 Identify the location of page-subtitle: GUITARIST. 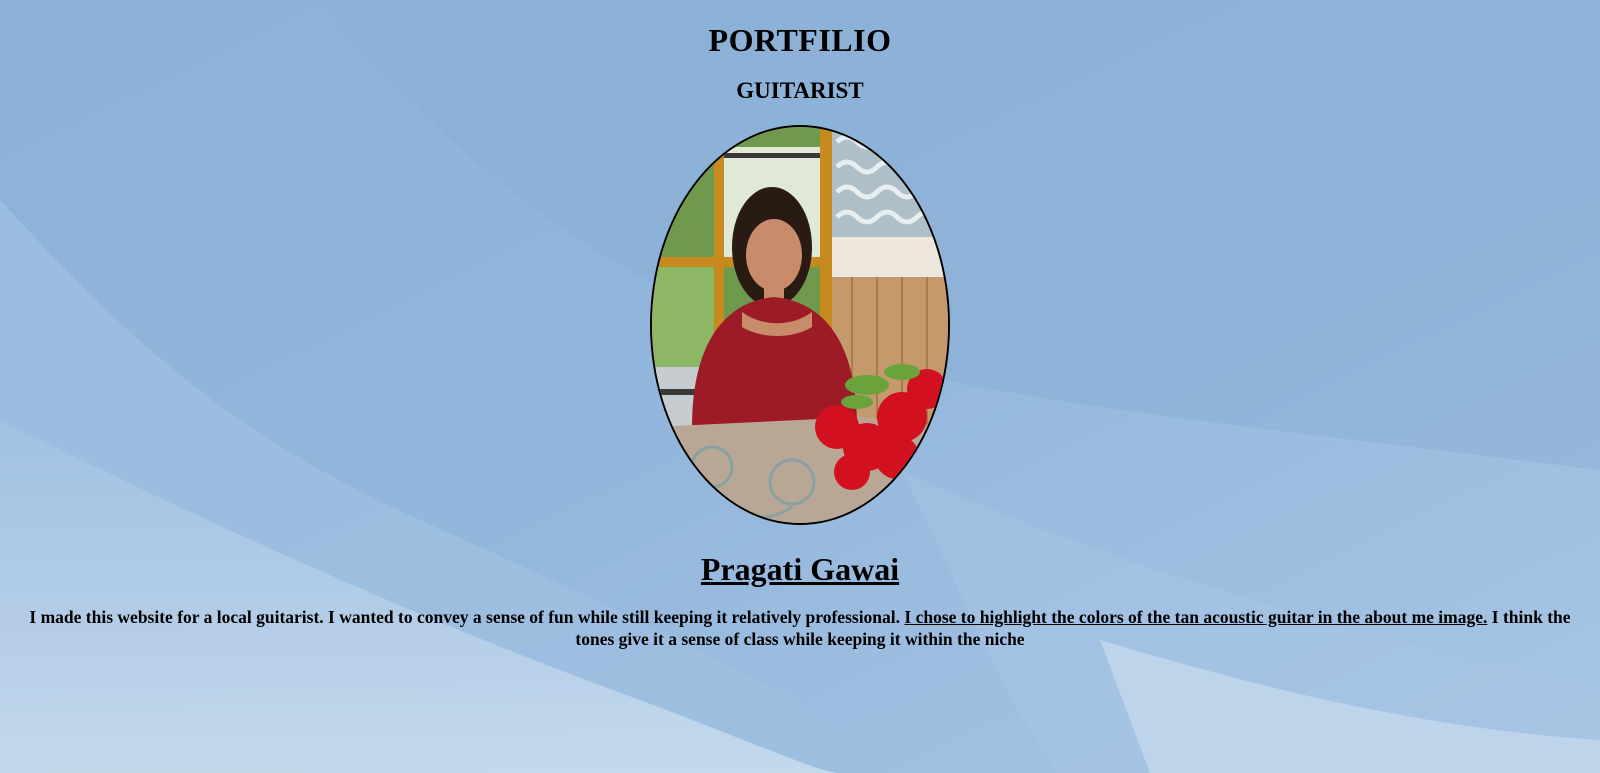
(800, 90).